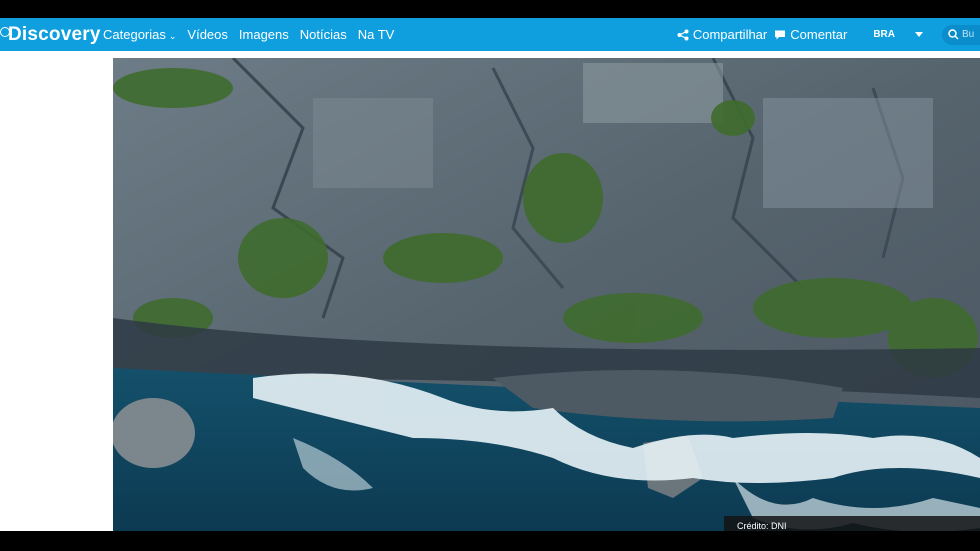  Describe the element at coordinates (819, 34) in the screenshot. I see `comment-label: Comentar` at that location.